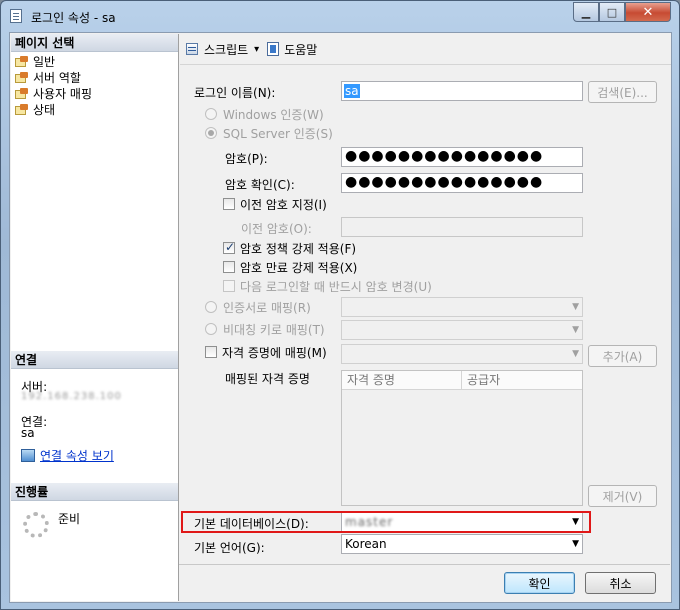 The height and width of the screenshot is (610, 680). Describe the element at coordinates (211, 352) in the screenshot. I see `cred-map-checkbox` at that location.